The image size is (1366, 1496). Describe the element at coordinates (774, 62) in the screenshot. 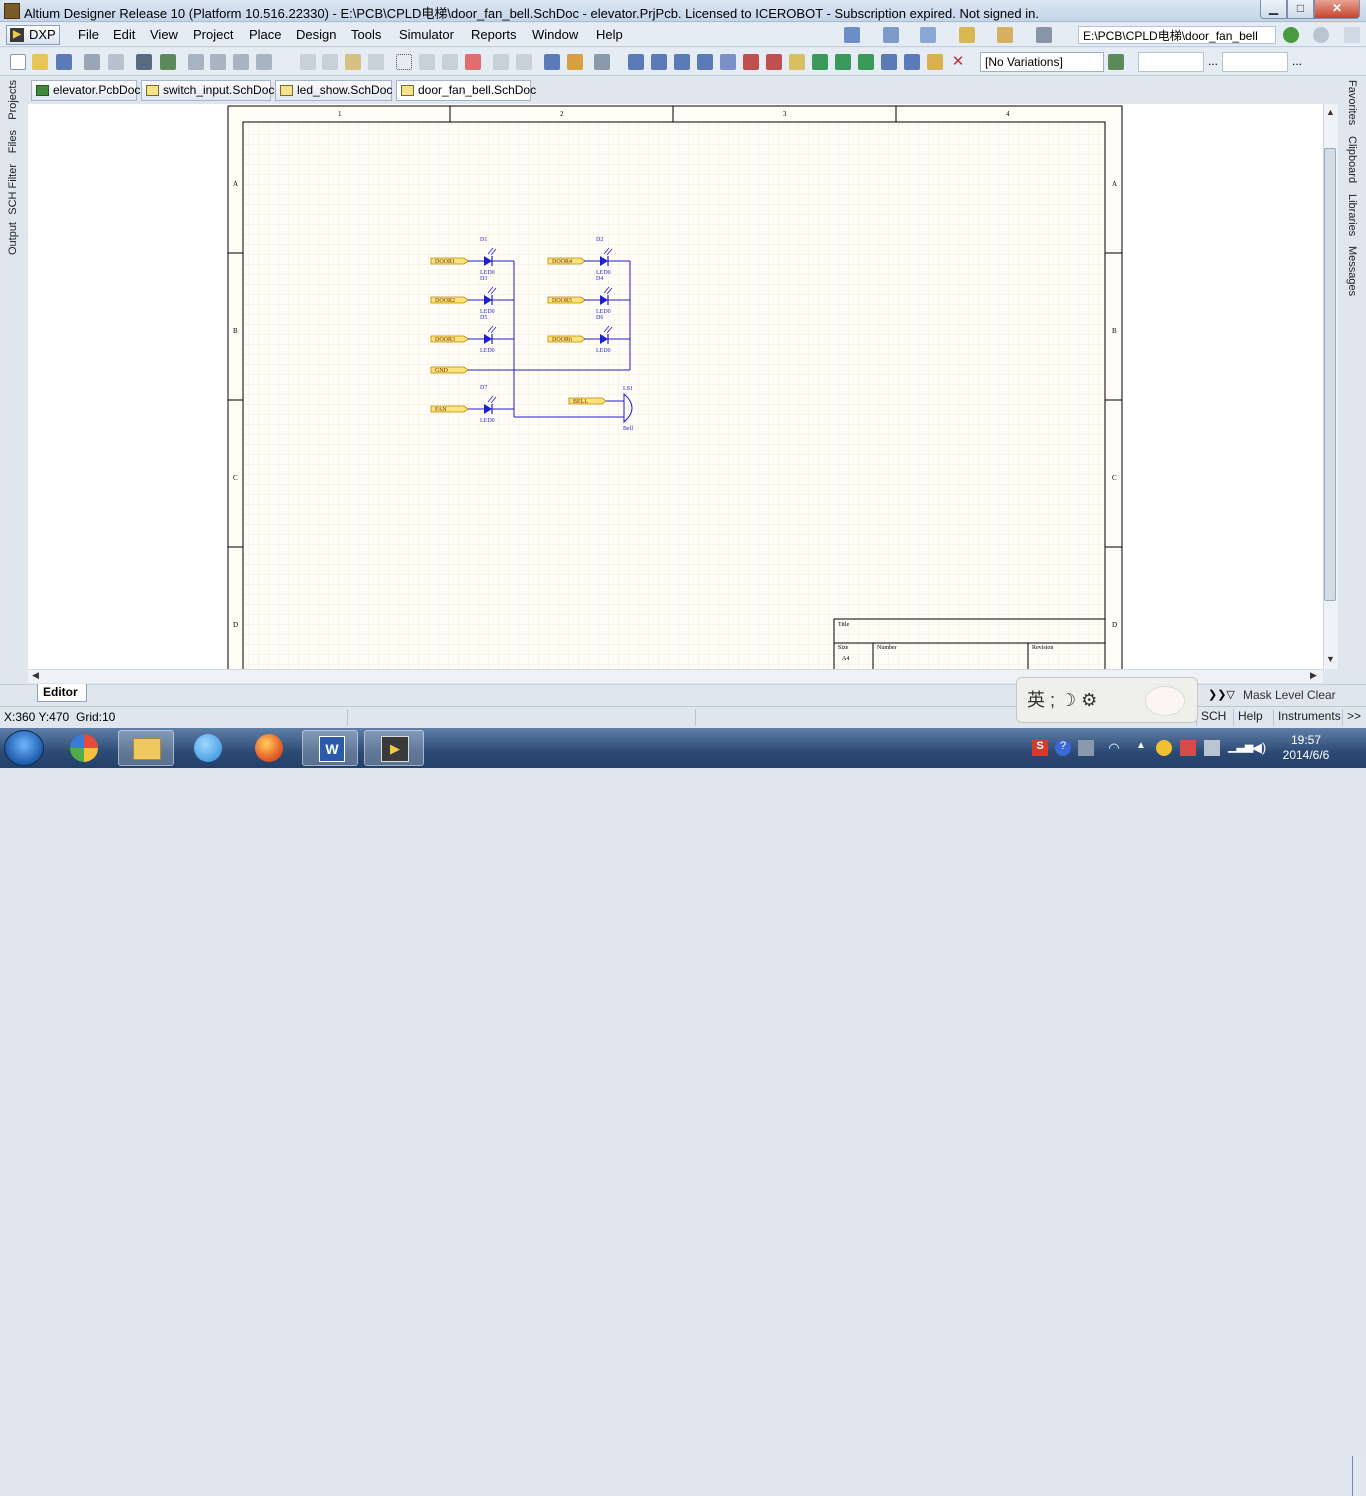

I see `vcc-port-icon` at that location.